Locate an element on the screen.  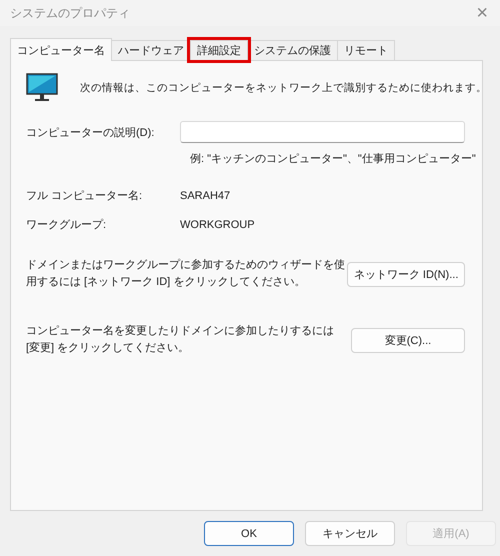
dialog-button: キャンセル is located at coordinates (350, 533).